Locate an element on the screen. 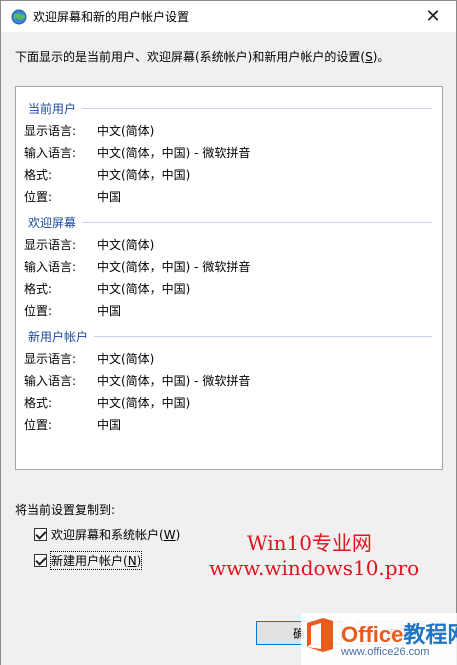 This screenshot has width=457, height=665. window-title: 欢迎屏幕和新的用户帐户设置 is located at coordinates (111, 17).